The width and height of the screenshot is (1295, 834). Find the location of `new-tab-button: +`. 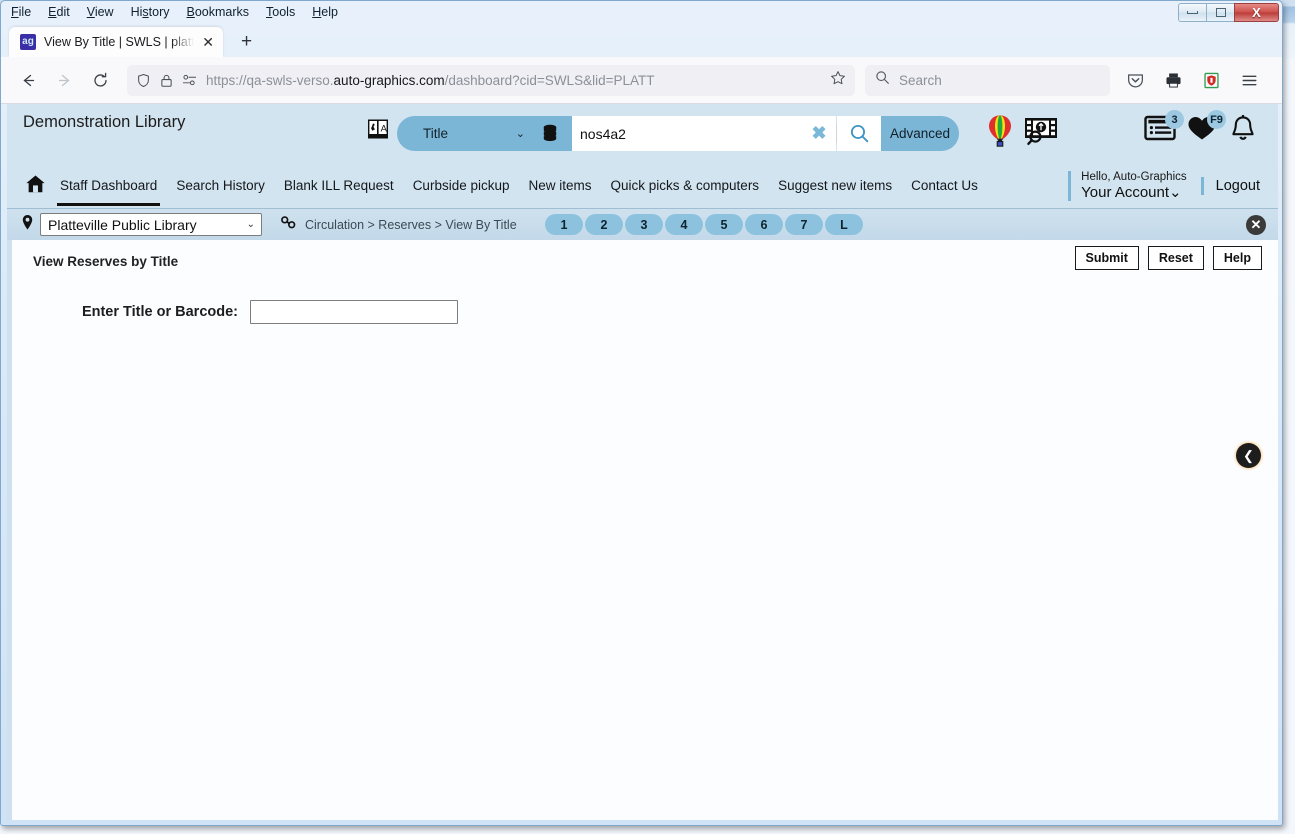

new-tab-button: + is located at coordinates (246, 42).